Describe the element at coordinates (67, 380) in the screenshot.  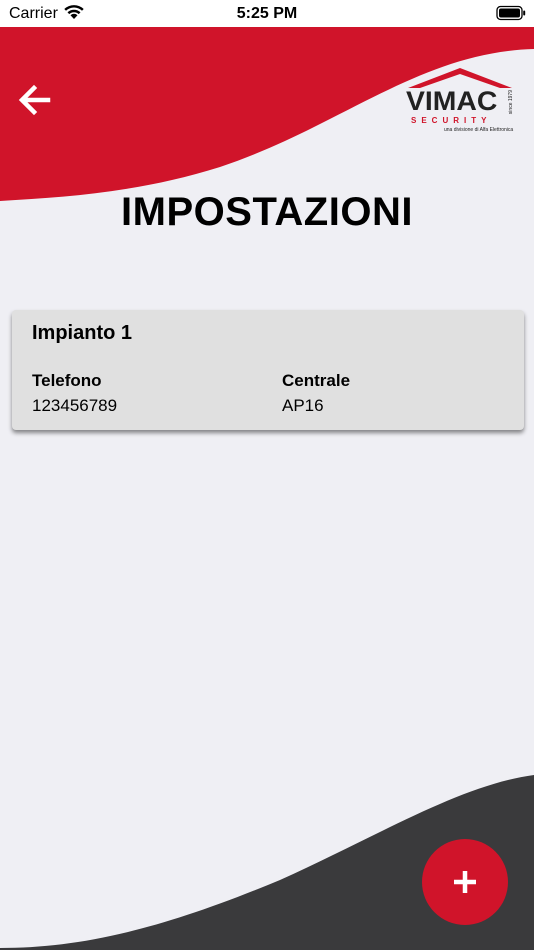
I see `phone-label: Telefono` at that location.